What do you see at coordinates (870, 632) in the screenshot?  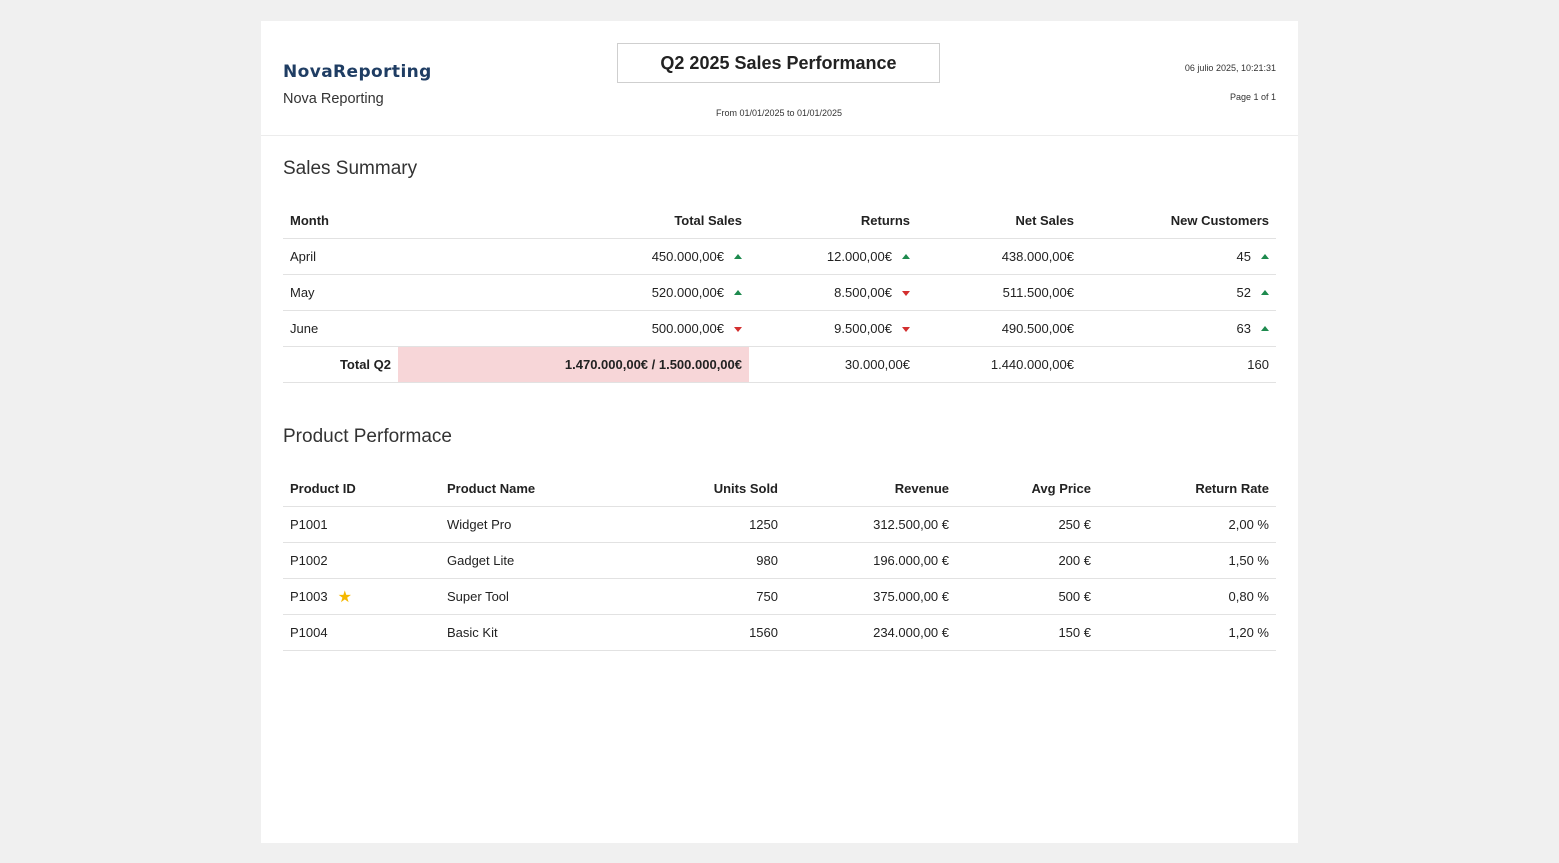 I see `revenue-cell: 234.000,00 €` at bounding box center [870, 632].